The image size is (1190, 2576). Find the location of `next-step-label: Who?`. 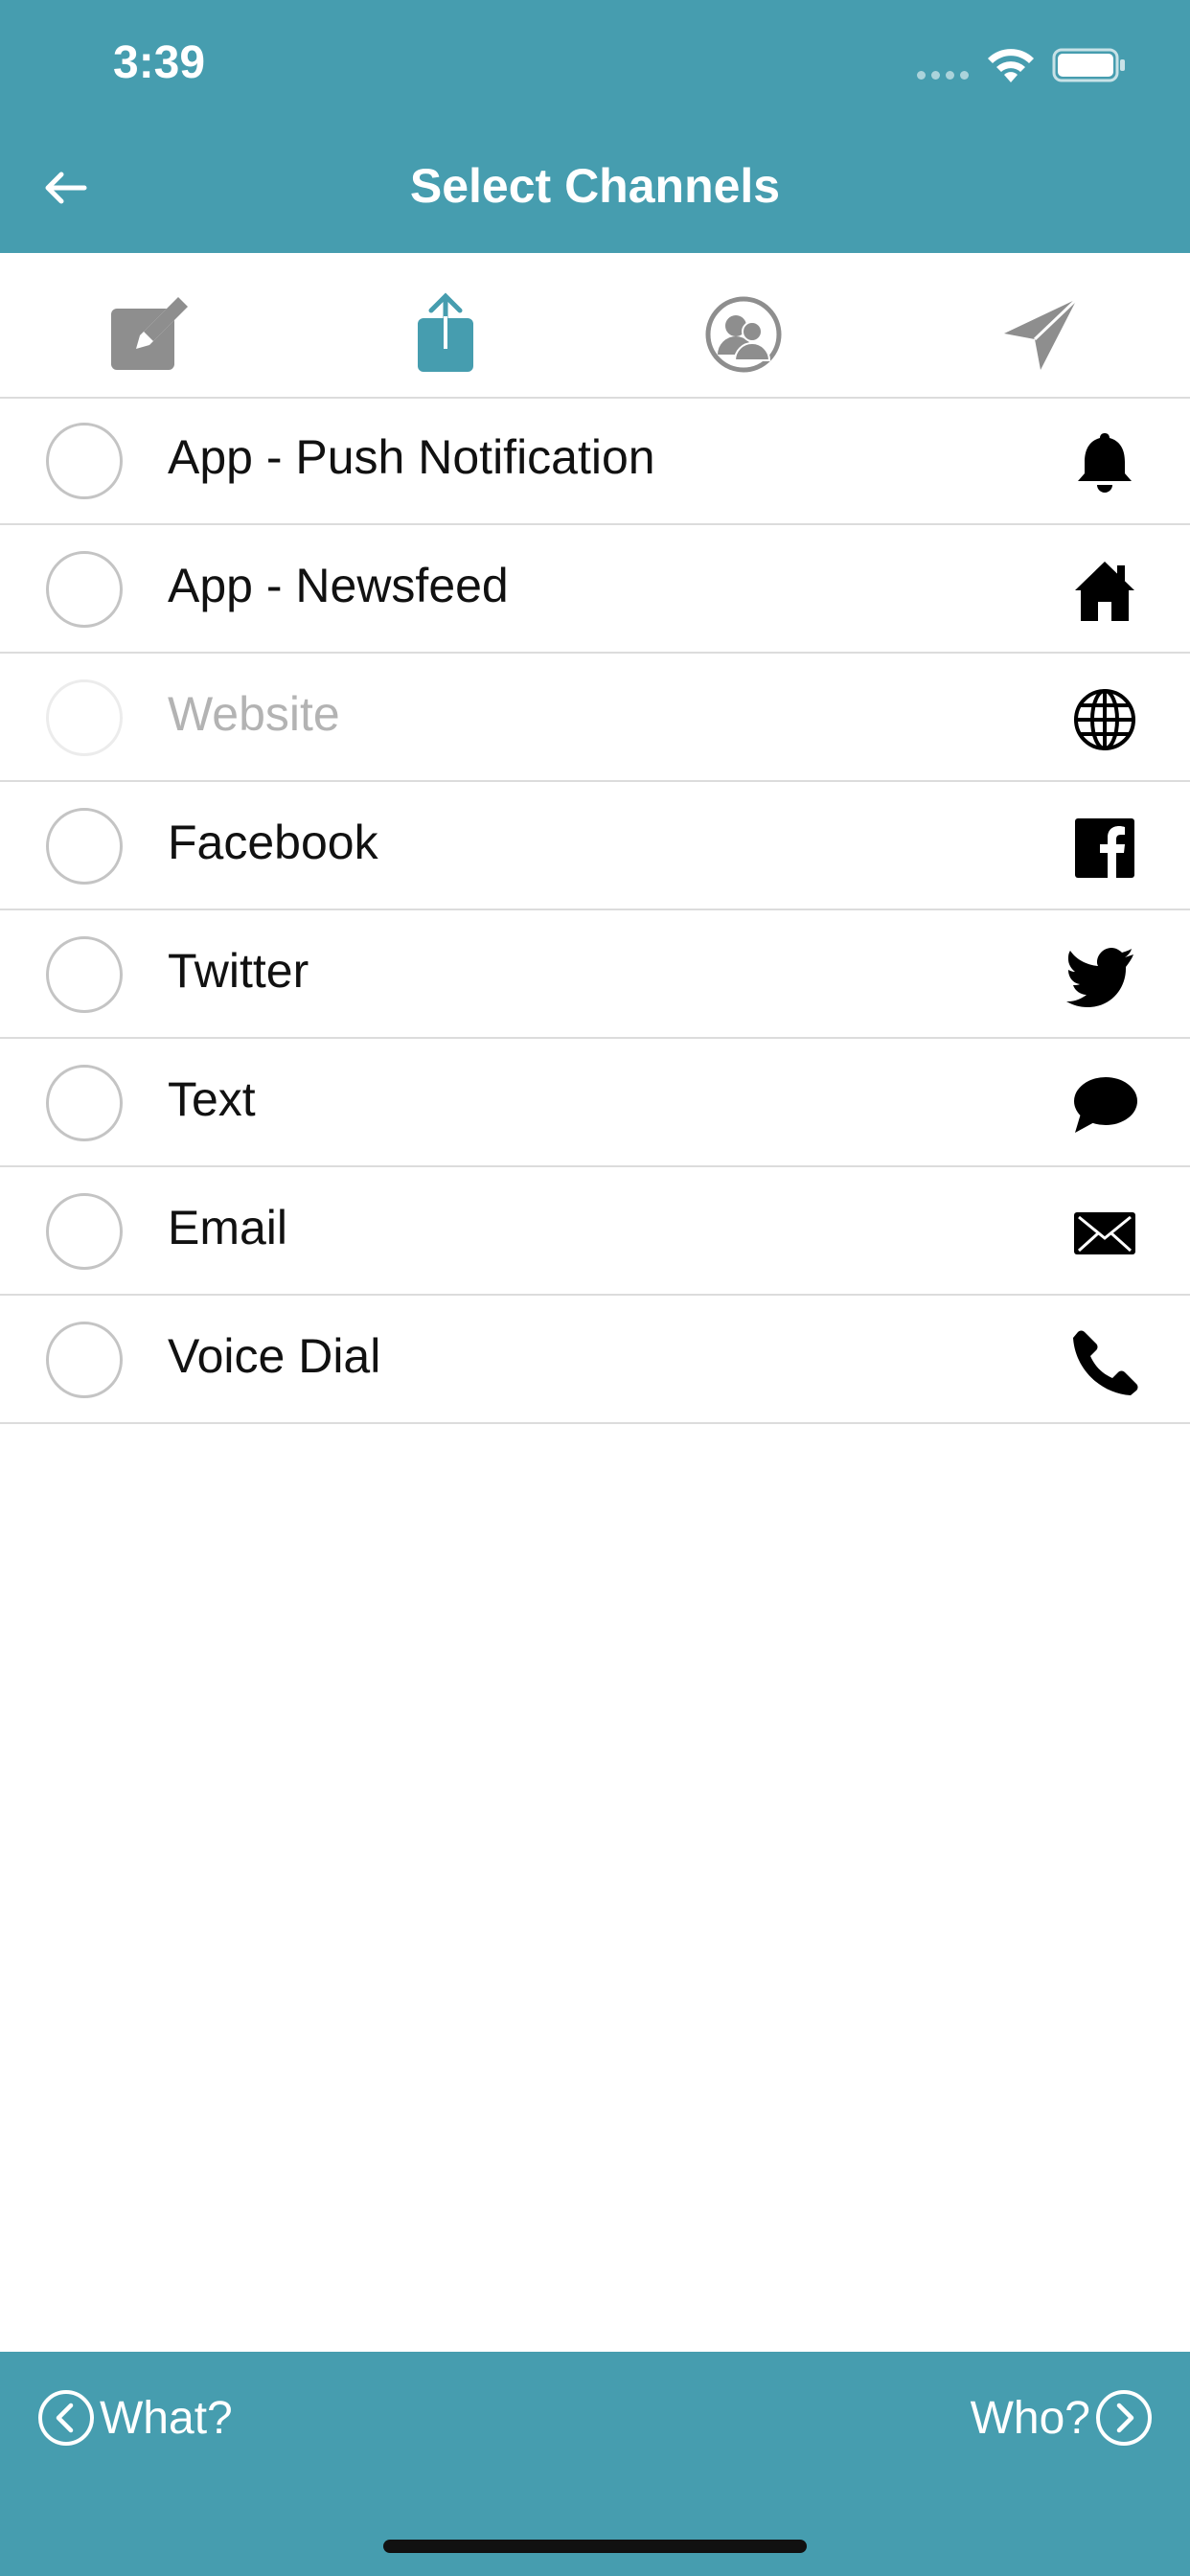

next-step-label: Who? is located at coordinates (1030, 2418).